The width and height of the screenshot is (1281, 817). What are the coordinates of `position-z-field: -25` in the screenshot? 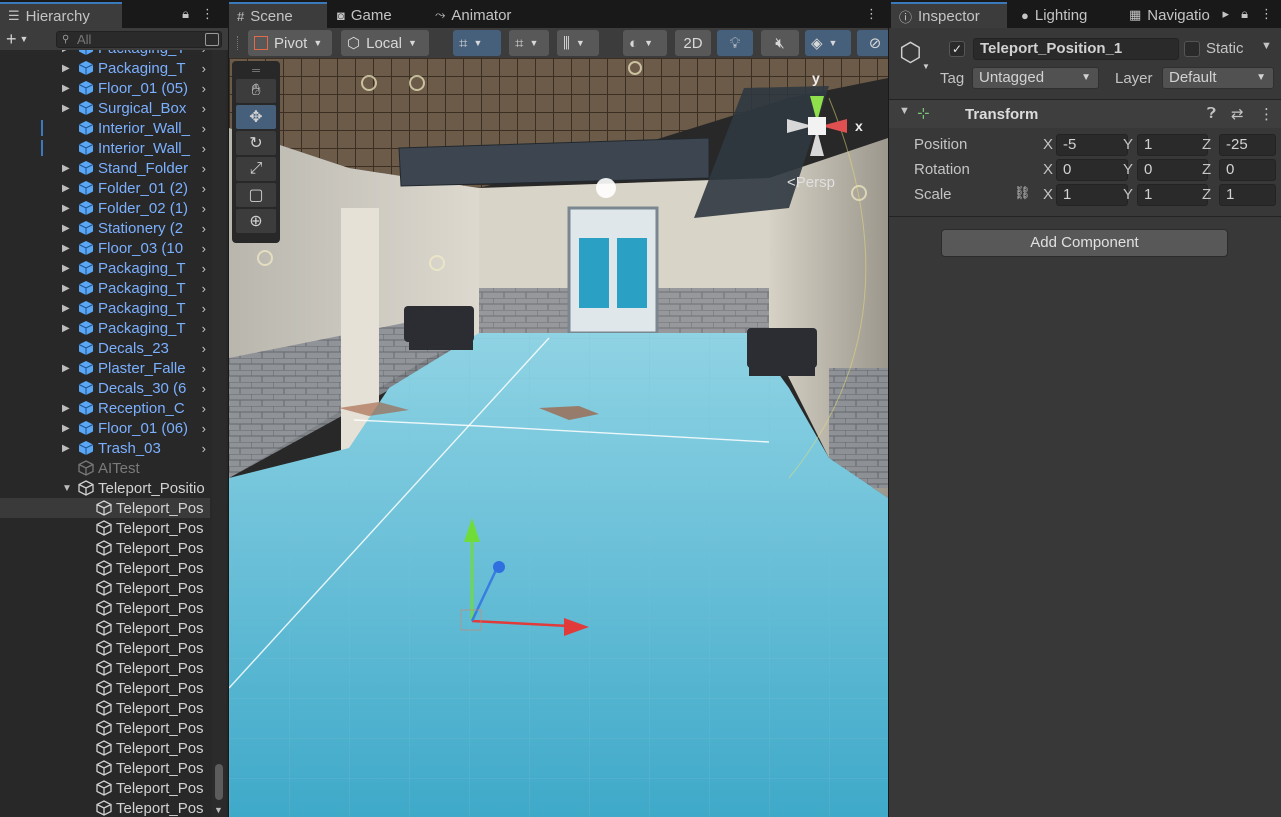 It's located at (1247, 145).